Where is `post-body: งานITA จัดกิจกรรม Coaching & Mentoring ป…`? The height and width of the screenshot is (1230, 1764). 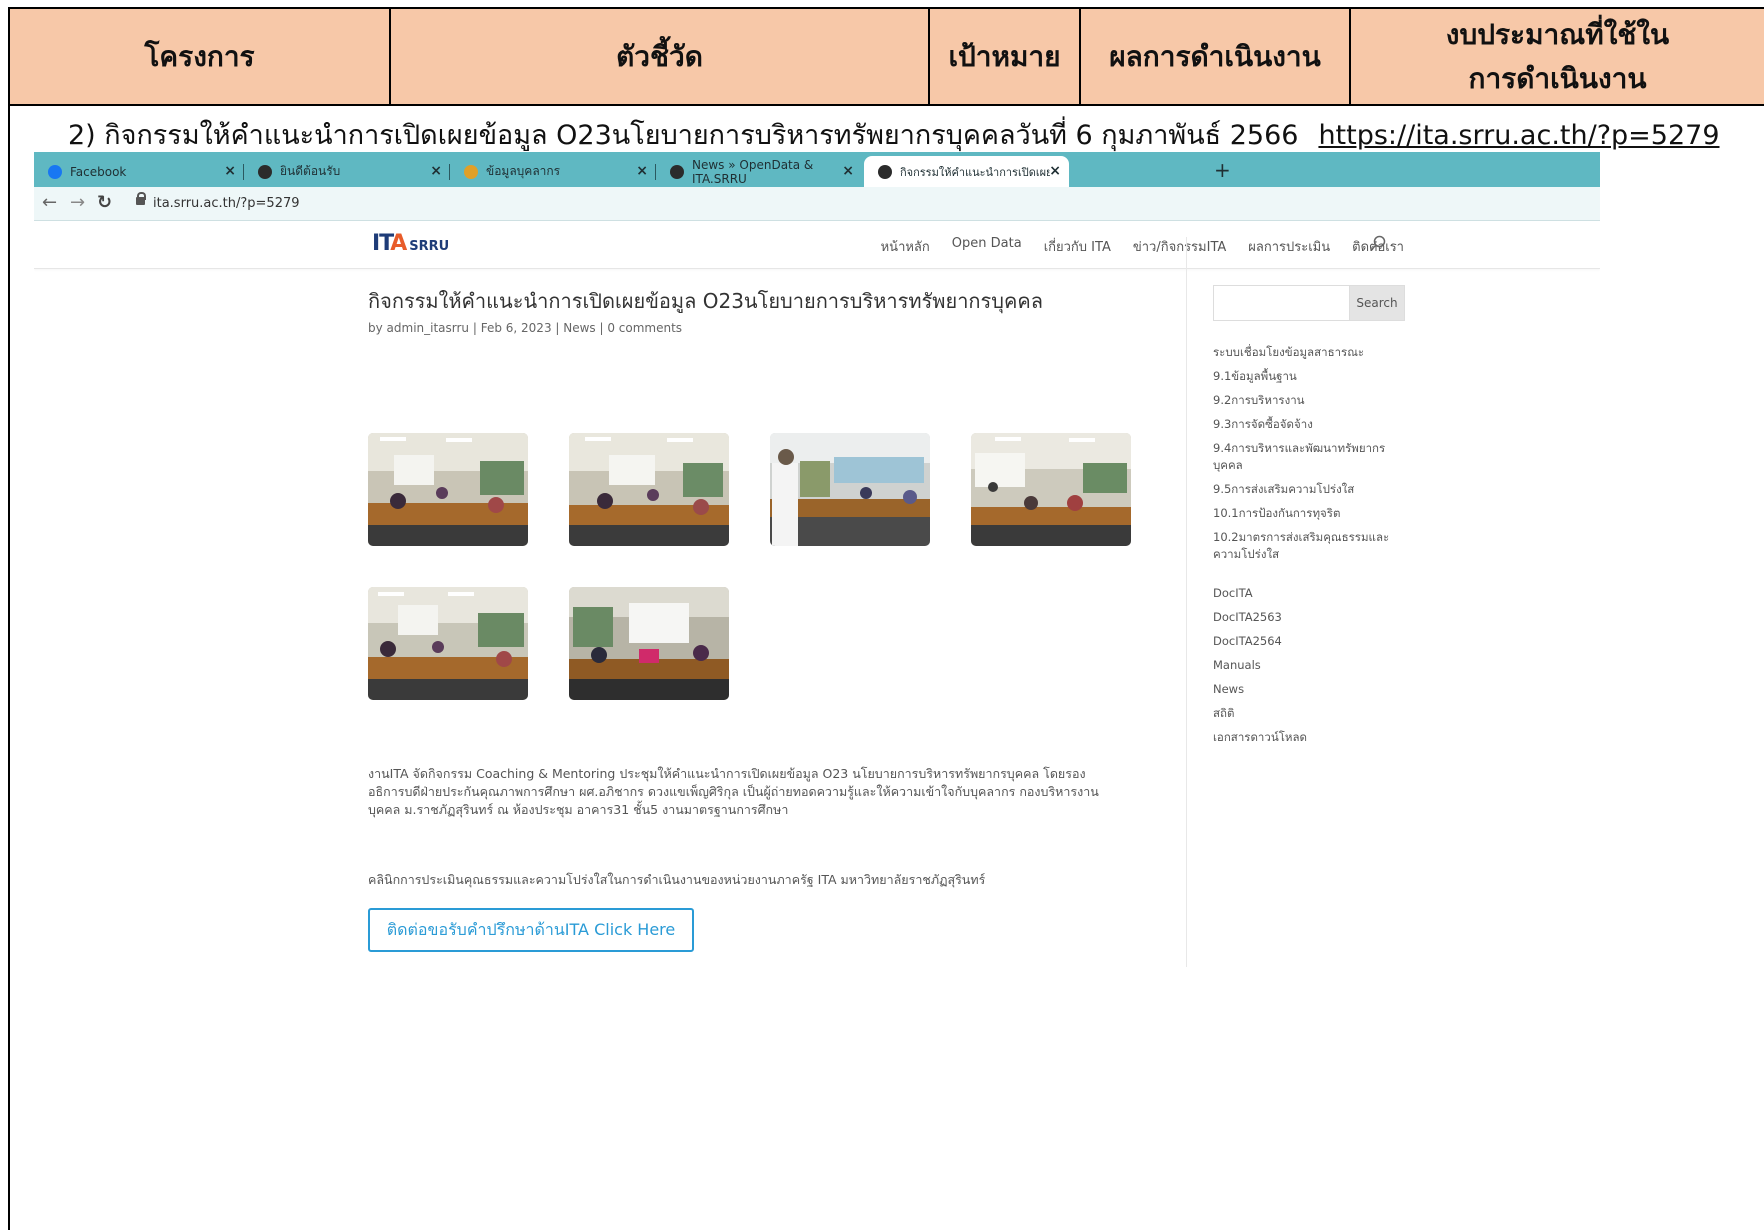
post-body: งานITA จัดกิจกรรม Coaching & Mentoring ป… is located at coordinates (753, 792).